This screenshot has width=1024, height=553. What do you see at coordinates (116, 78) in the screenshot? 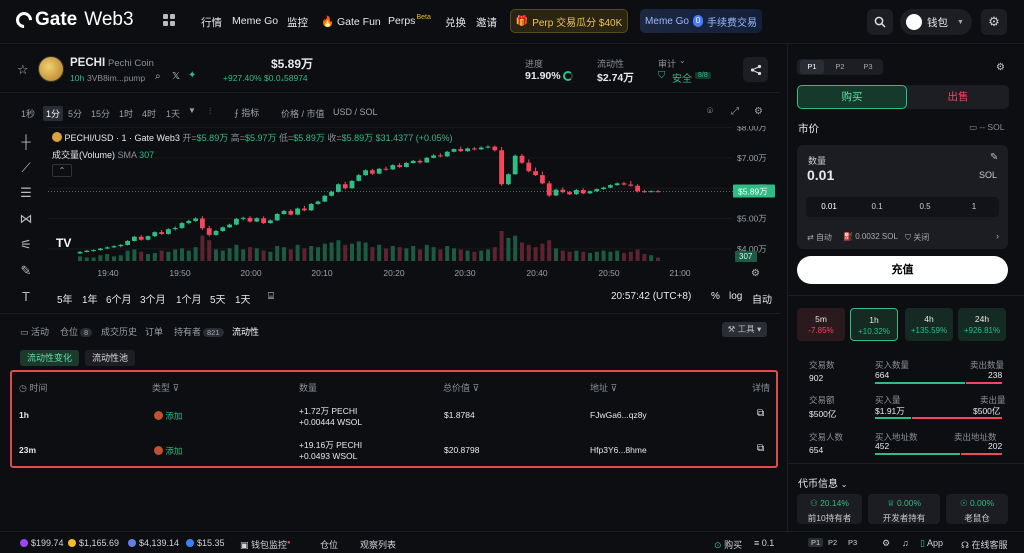
I see `token-address: 3VB8im...pump` at bounding box center [116, 78].